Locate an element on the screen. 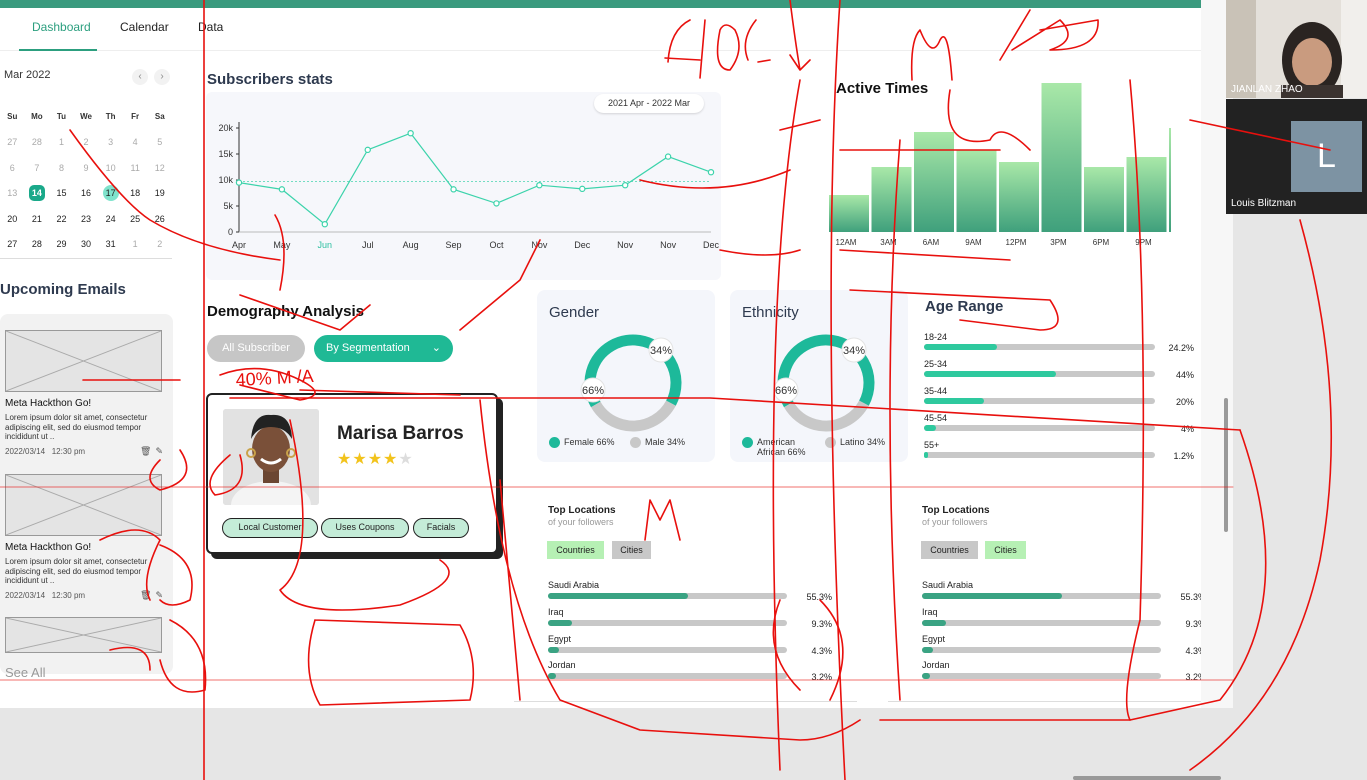 This screenshot has height=780, width=1367. calendar-day: 24 is located at coordinates (110, 219).